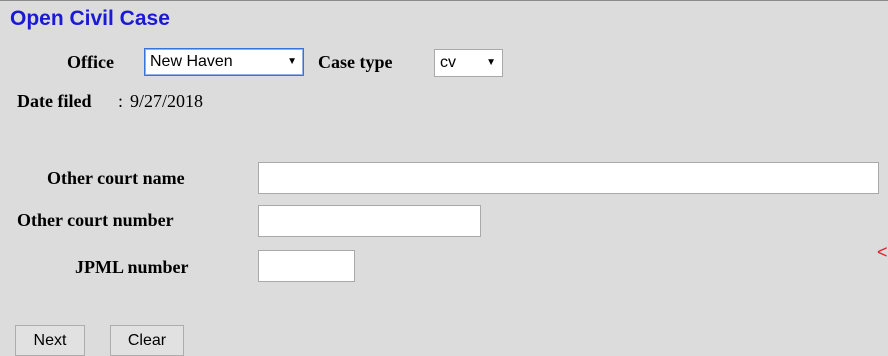 This screenshot has height=356, width=888. I want to click on jpml-number-field, so click(306, 266).